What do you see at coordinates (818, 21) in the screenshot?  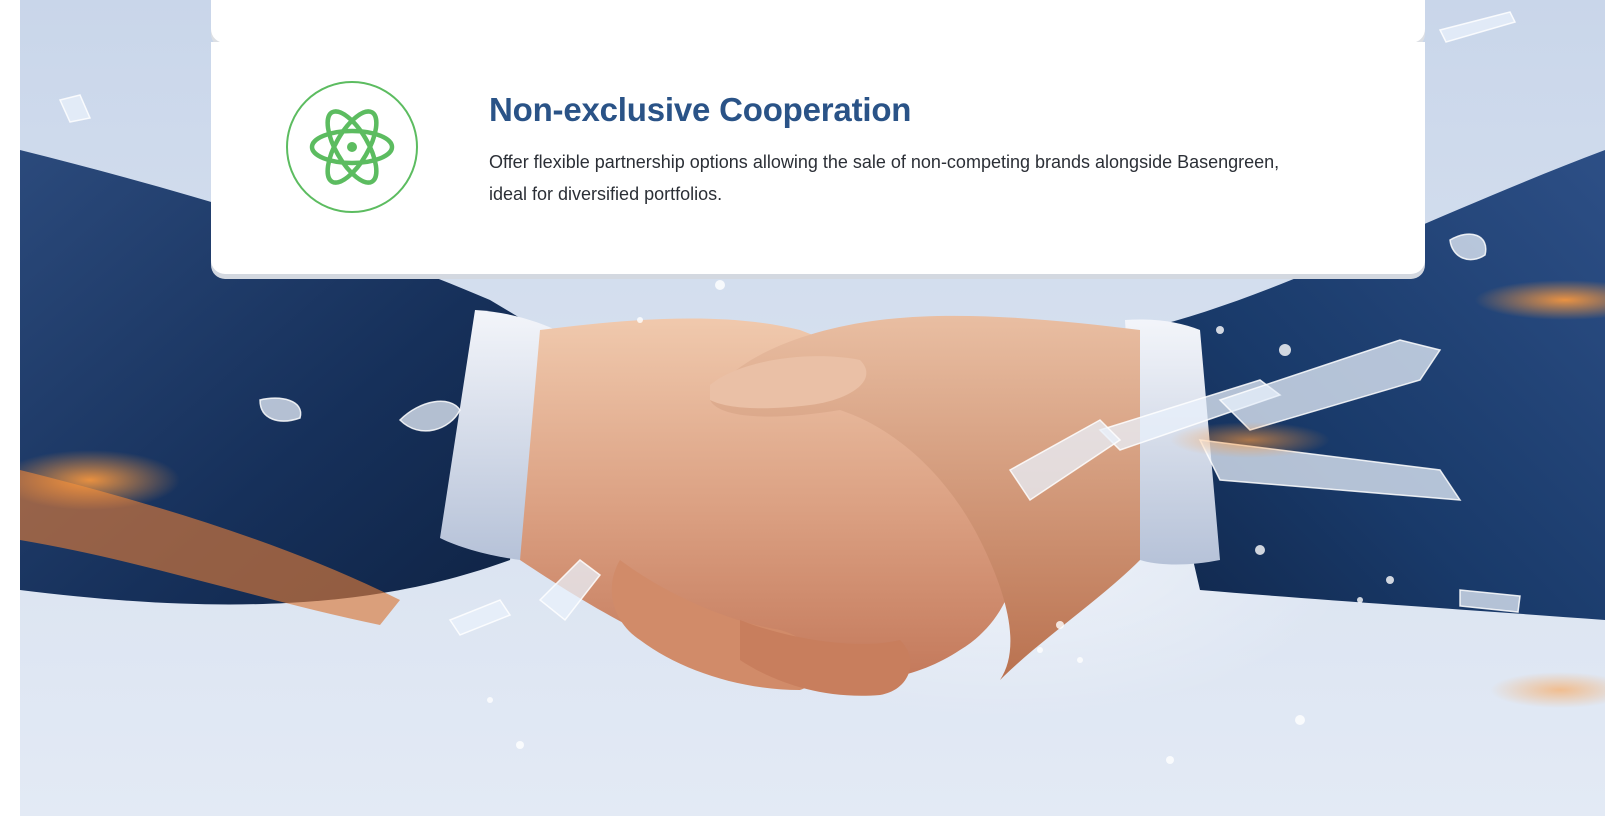 I see `previous-feature-card` at bounding box center [818, 21].